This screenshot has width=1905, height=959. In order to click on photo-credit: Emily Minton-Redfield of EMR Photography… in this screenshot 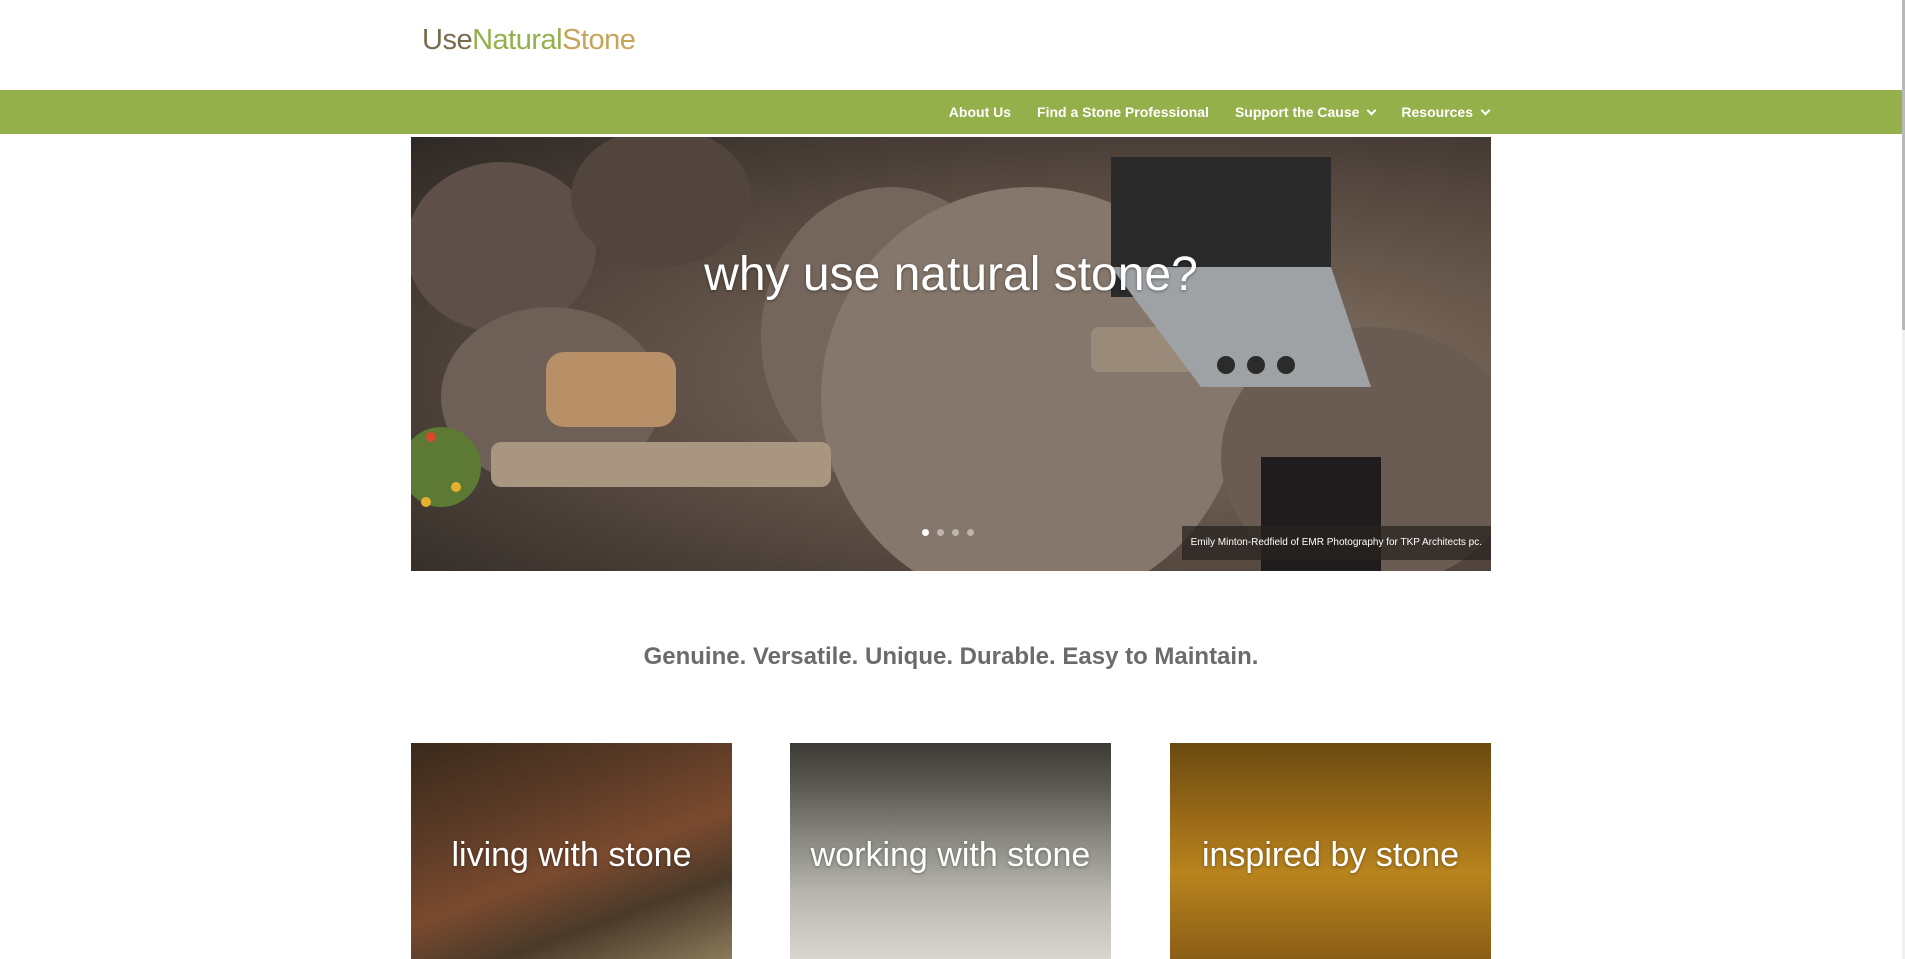, I will do `click(1336, 543)`.